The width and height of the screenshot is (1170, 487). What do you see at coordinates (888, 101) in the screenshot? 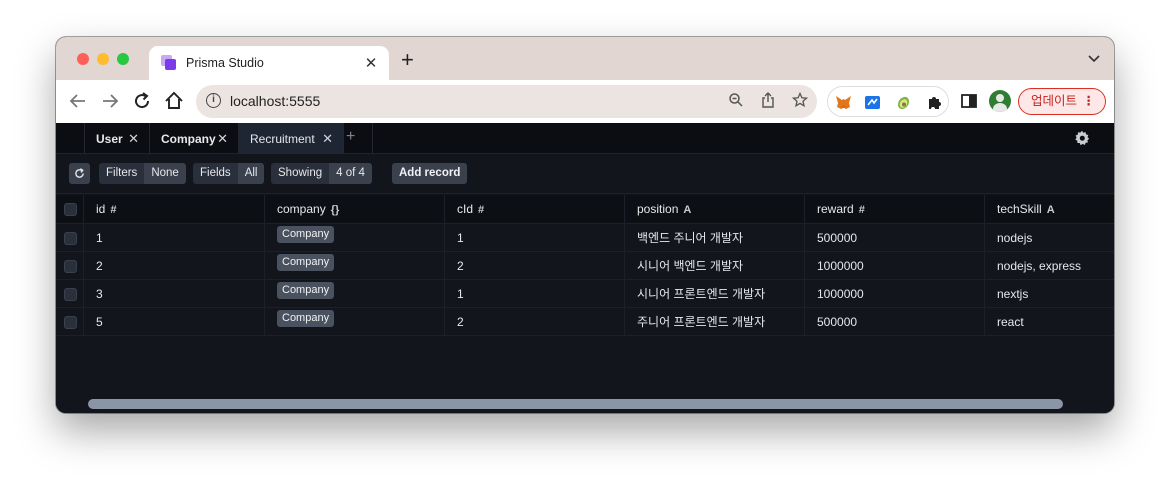
I see `extensions-pill` at bounding box center [888, 101].